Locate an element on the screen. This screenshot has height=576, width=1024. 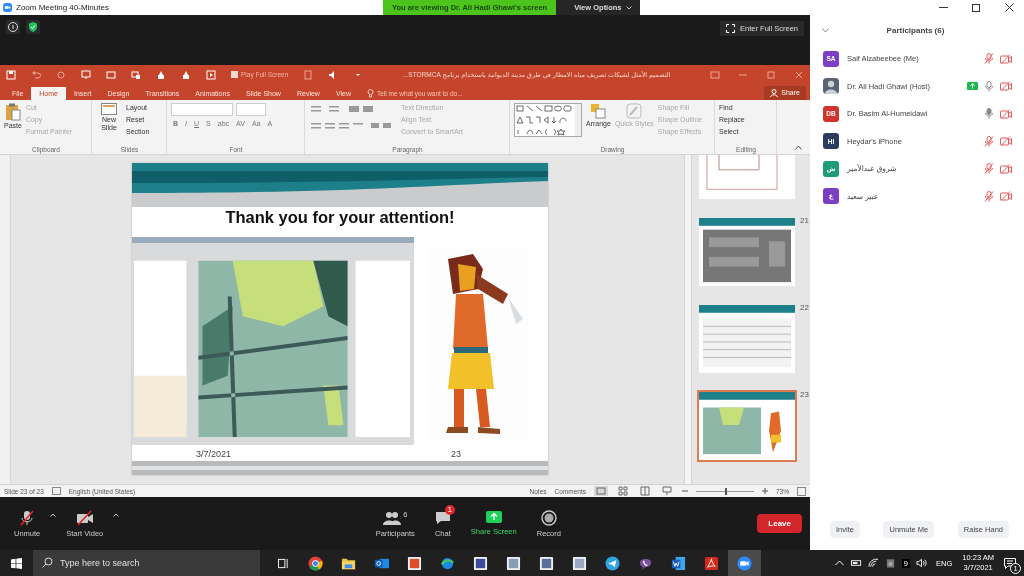
task-view-icon is located at coordinates (283, 563).